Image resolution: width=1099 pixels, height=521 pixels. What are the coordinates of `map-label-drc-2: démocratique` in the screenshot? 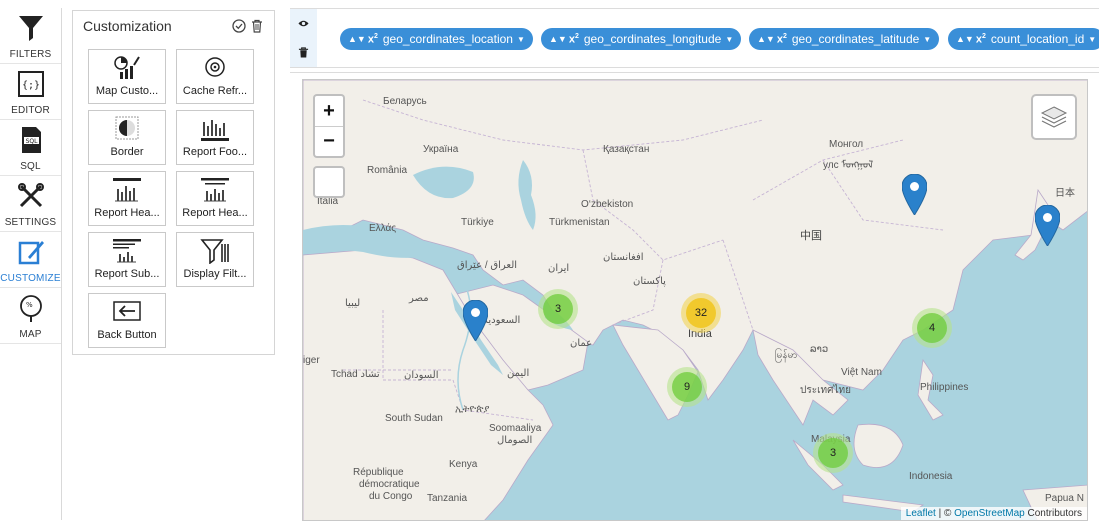 It's located at (389, 484).